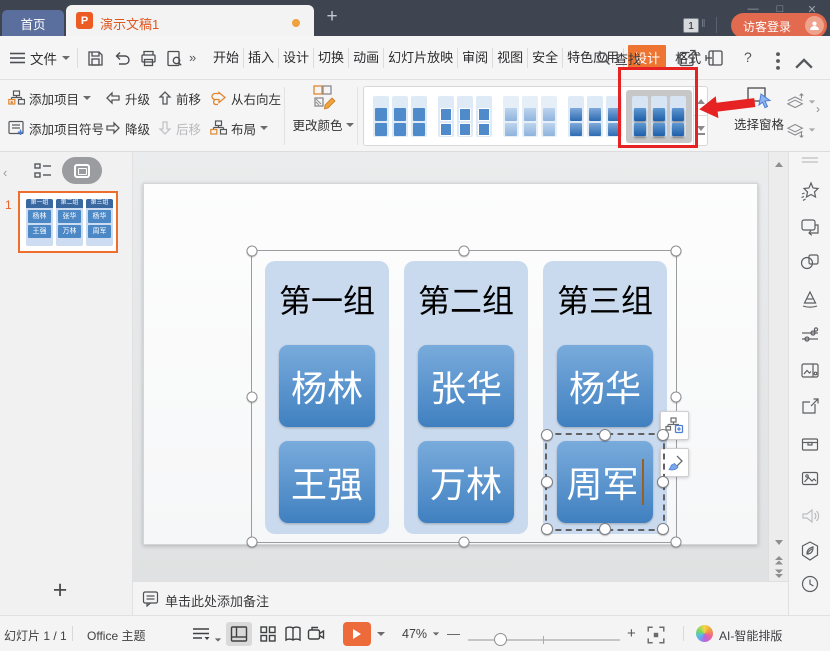 The height and width of the screenshot is (651, 830). What do you see at coordinates (122, 58) in the screenshot?
I see `undo-icon` at bounding box center [122, 58].